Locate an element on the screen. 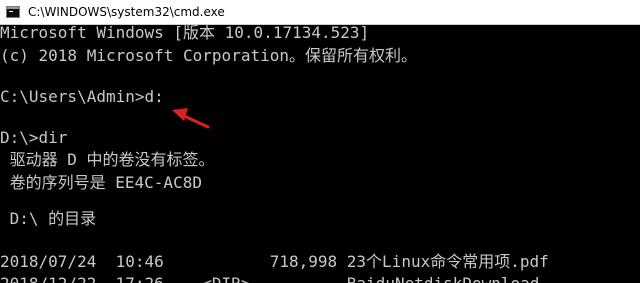 This screenshot has height=283, width=640. window-title: C:\WINDOWS\system32\cmd.exe is located at coordinates (126, 12).